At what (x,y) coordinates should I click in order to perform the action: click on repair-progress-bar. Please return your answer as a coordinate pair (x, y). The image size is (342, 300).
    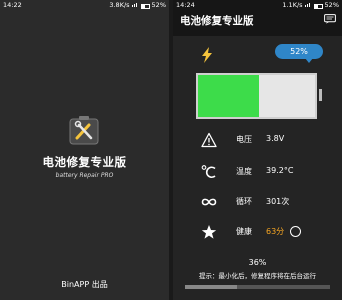
    Looking at the image, I should click on (257, 287).